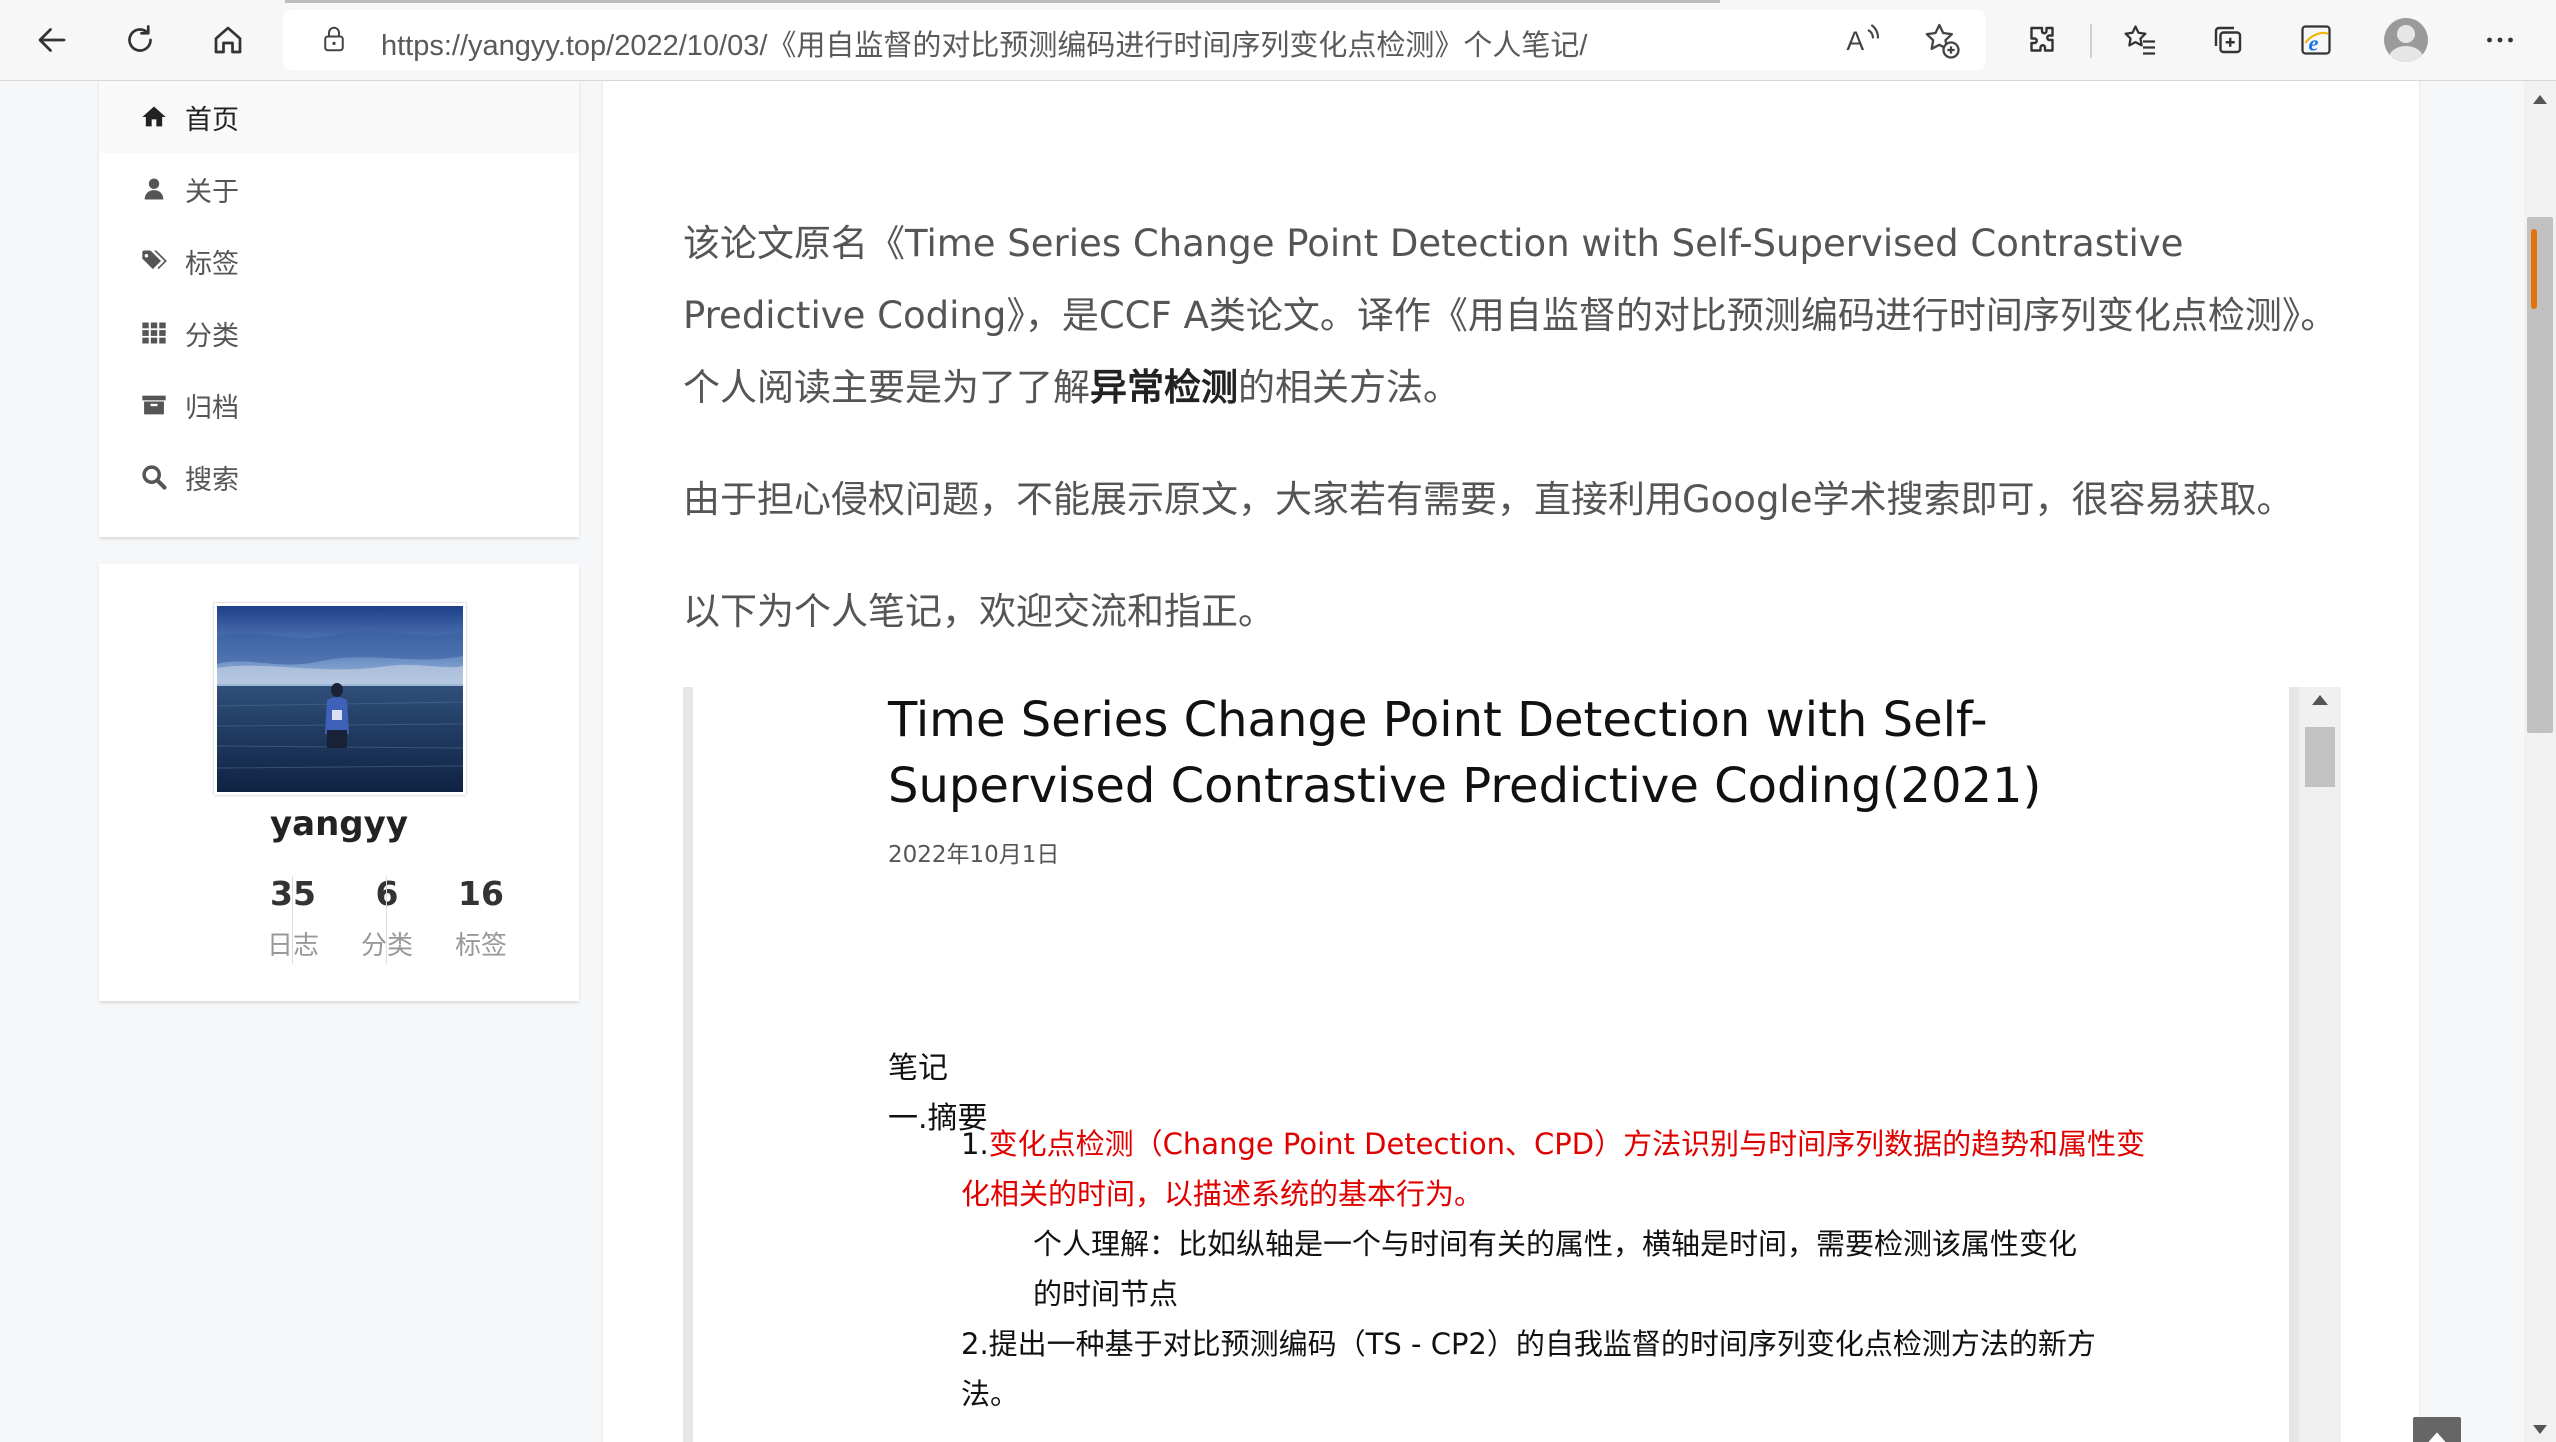  What do you see at coordinates (212, 192) in the screenshot?
I see `menu-label: 关于` at bounding box center [212, 192].